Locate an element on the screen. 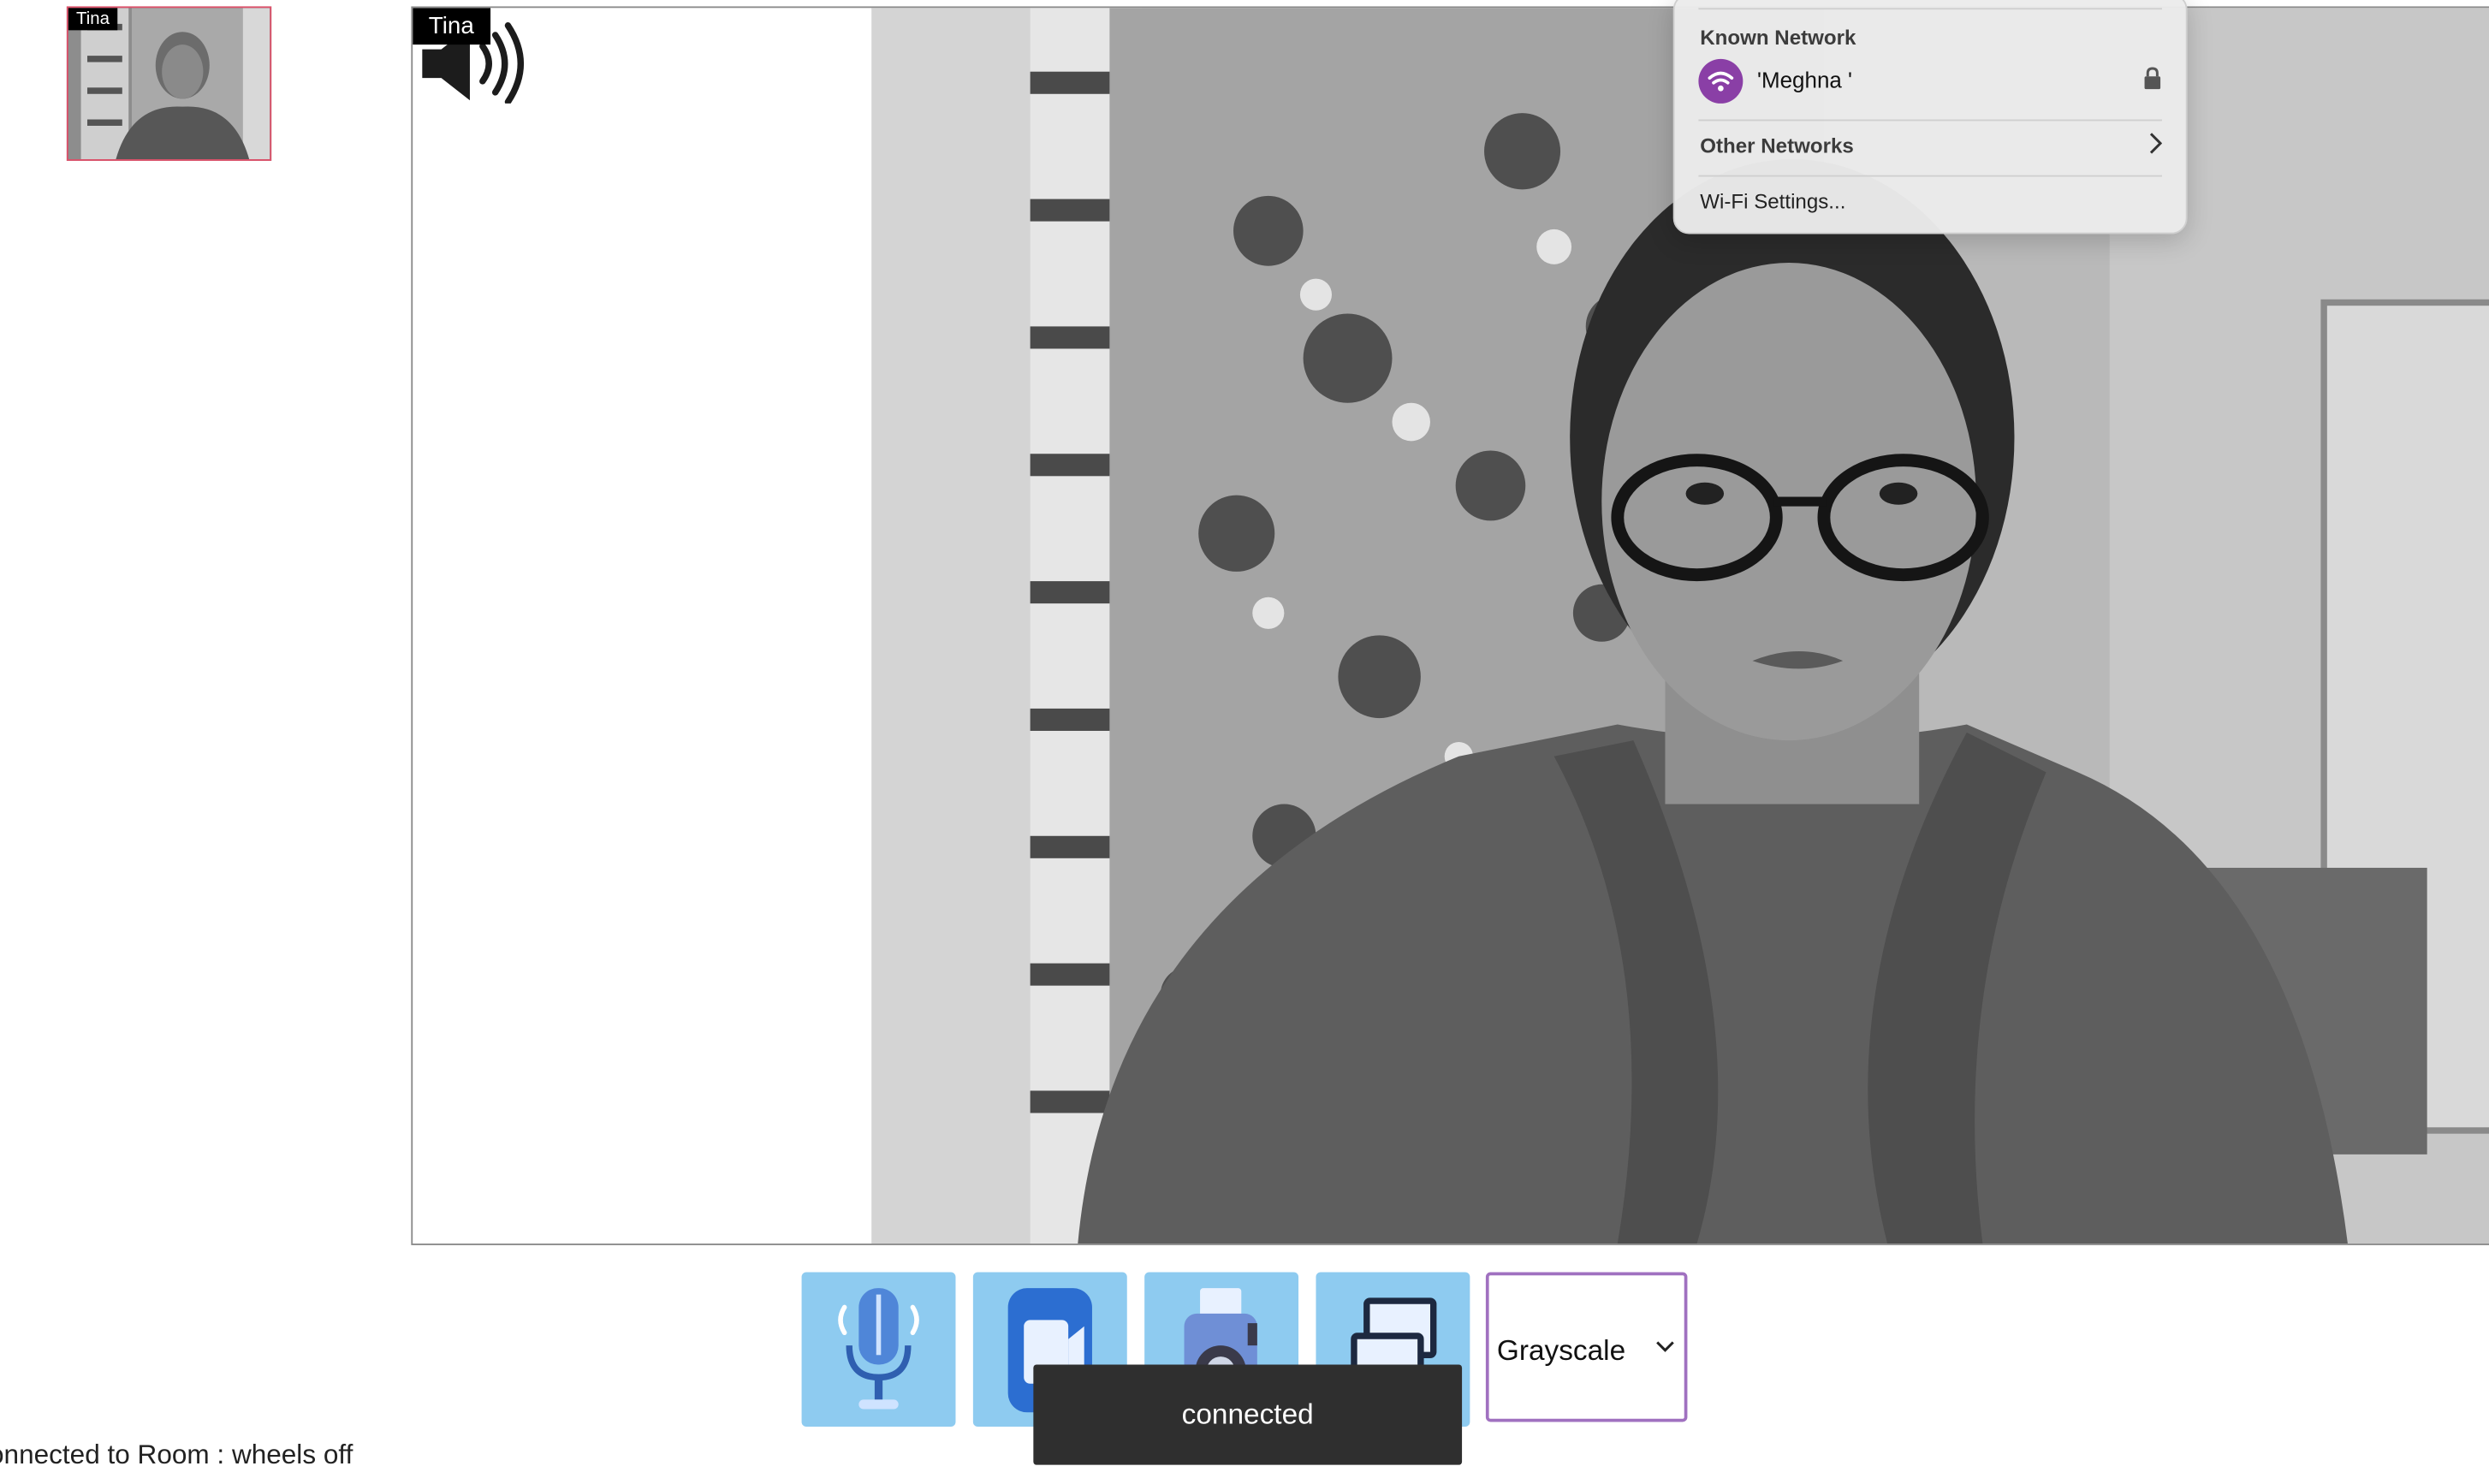 Image resolution: width=2489 pixels, height=1484 pixels. connection-toast: connected is located at coordinates (1248, 1415).